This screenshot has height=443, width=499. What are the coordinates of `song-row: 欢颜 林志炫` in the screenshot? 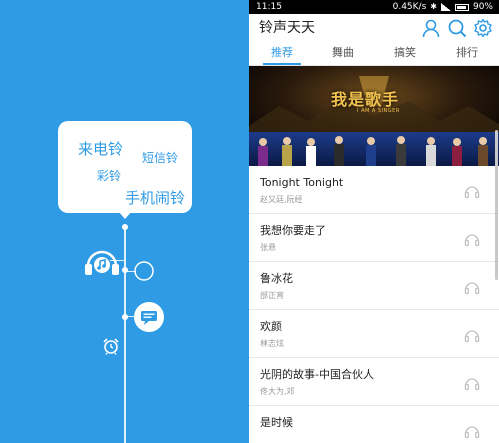 It's located at (374, 334).